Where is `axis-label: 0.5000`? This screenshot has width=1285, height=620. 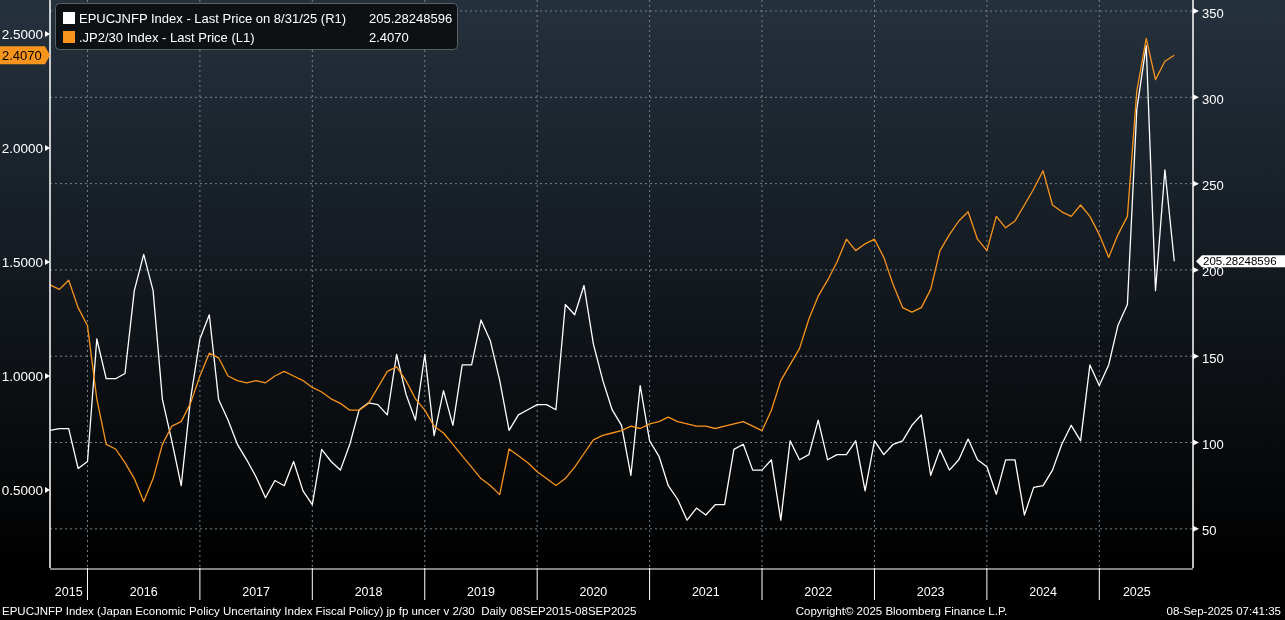 axis-label: 0.5000 is located at coordinates (22, 490).